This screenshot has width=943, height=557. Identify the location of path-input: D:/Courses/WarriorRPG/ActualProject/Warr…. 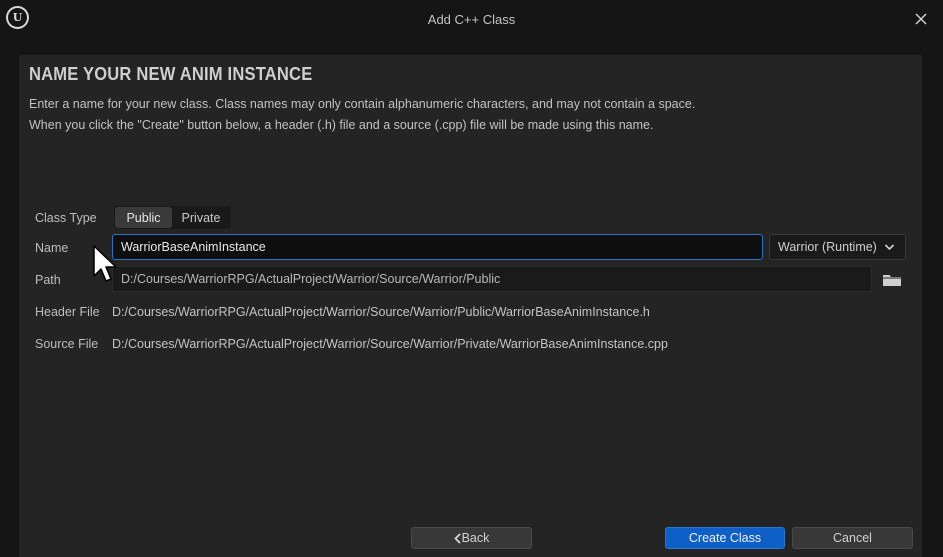
(492, 279).